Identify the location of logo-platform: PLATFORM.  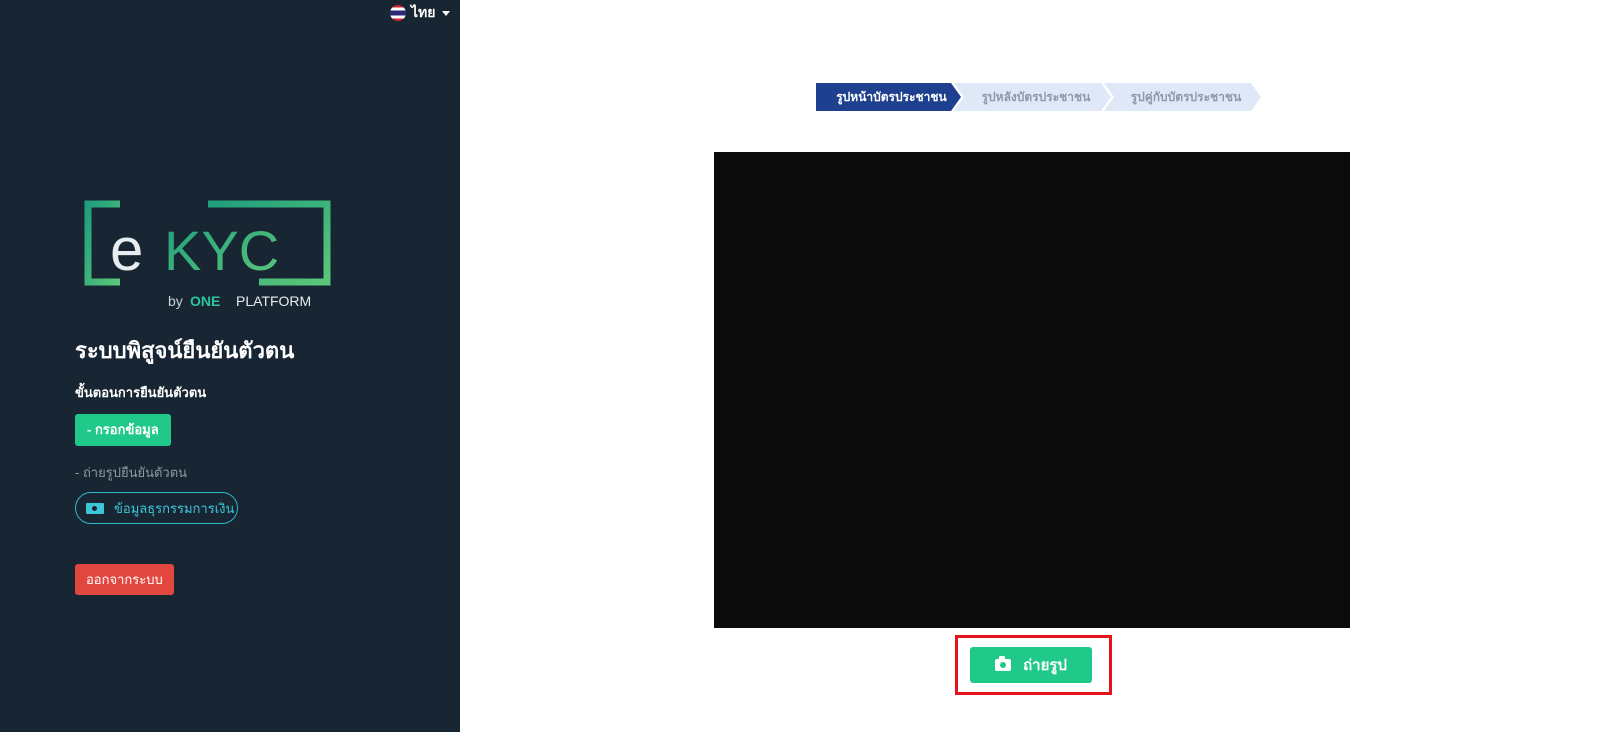
(273, 301).